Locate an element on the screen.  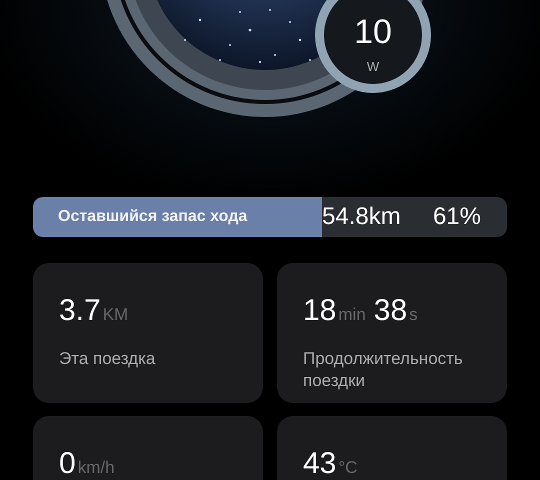
stat-label: Продолжительность поездки is located at coordinates (383, 370).